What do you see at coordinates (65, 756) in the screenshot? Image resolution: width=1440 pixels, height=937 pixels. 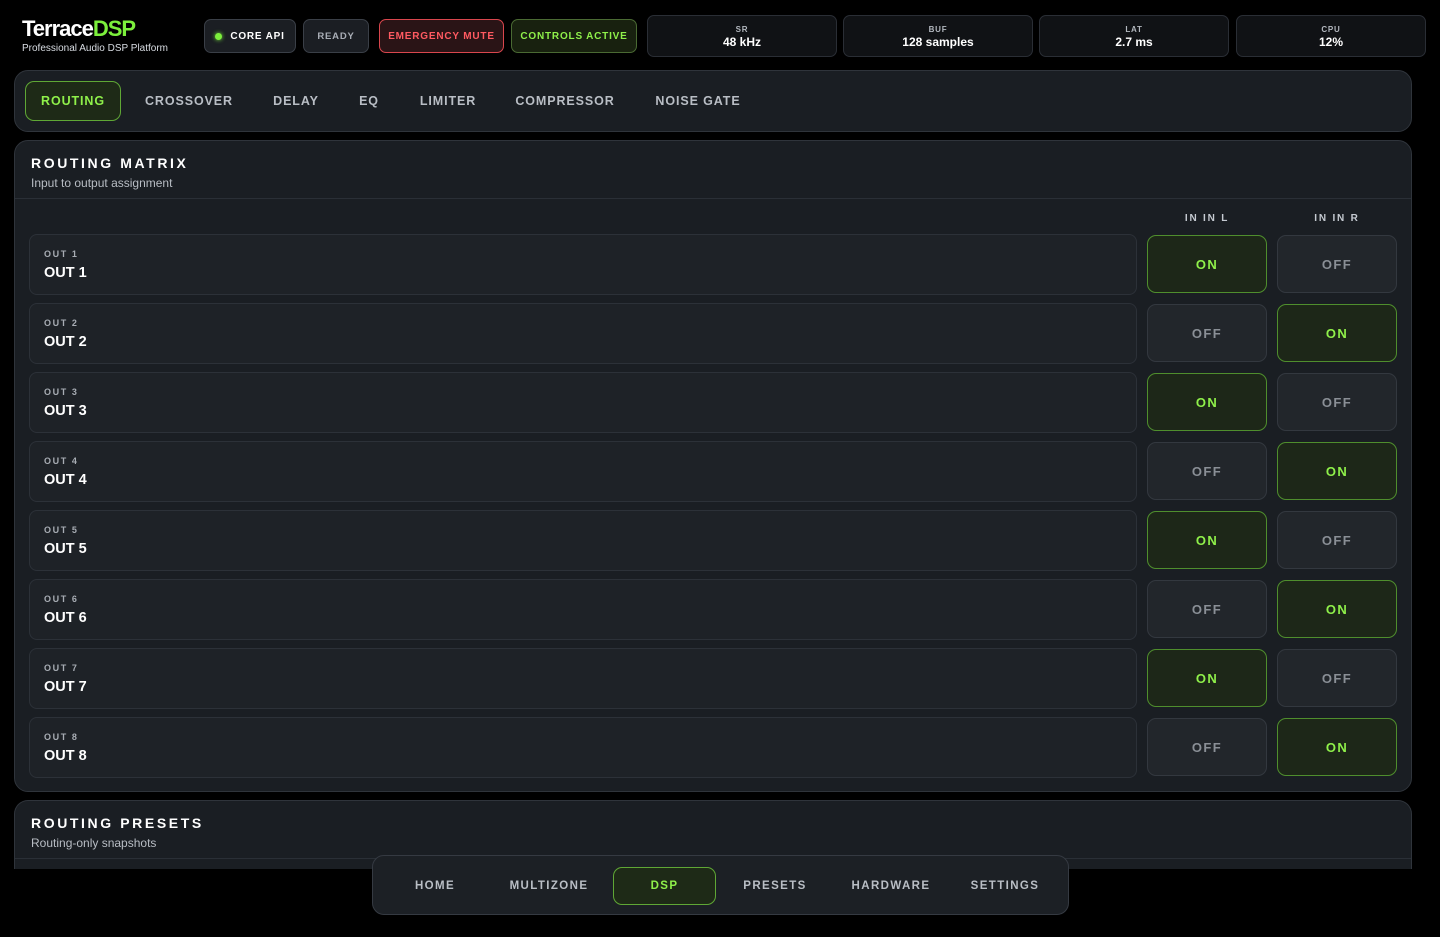 I see `output-name: OUT 8` at bounding box center [65, 756].